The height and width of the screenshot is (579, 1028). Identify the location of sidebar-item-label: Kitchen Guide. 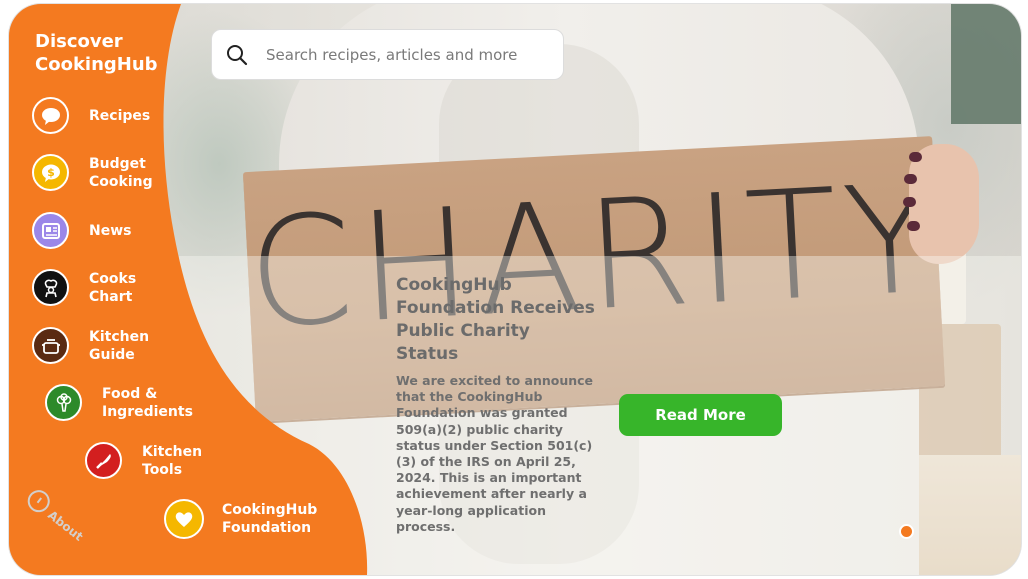
(119, 345).